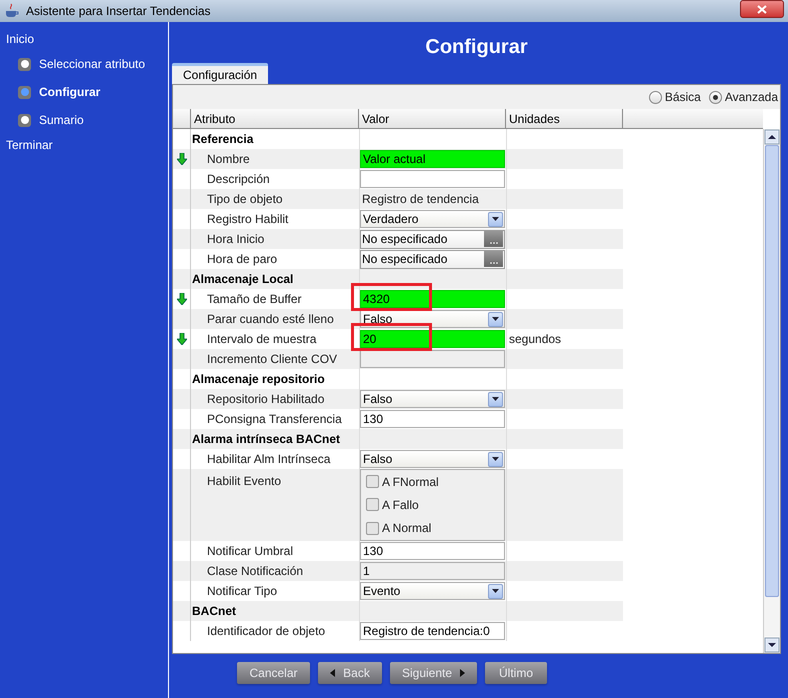  Describe the element at coordinates (266, 439) in the screenshot. I see `group-heading: Alarma intrínseca BACnet` at that location.